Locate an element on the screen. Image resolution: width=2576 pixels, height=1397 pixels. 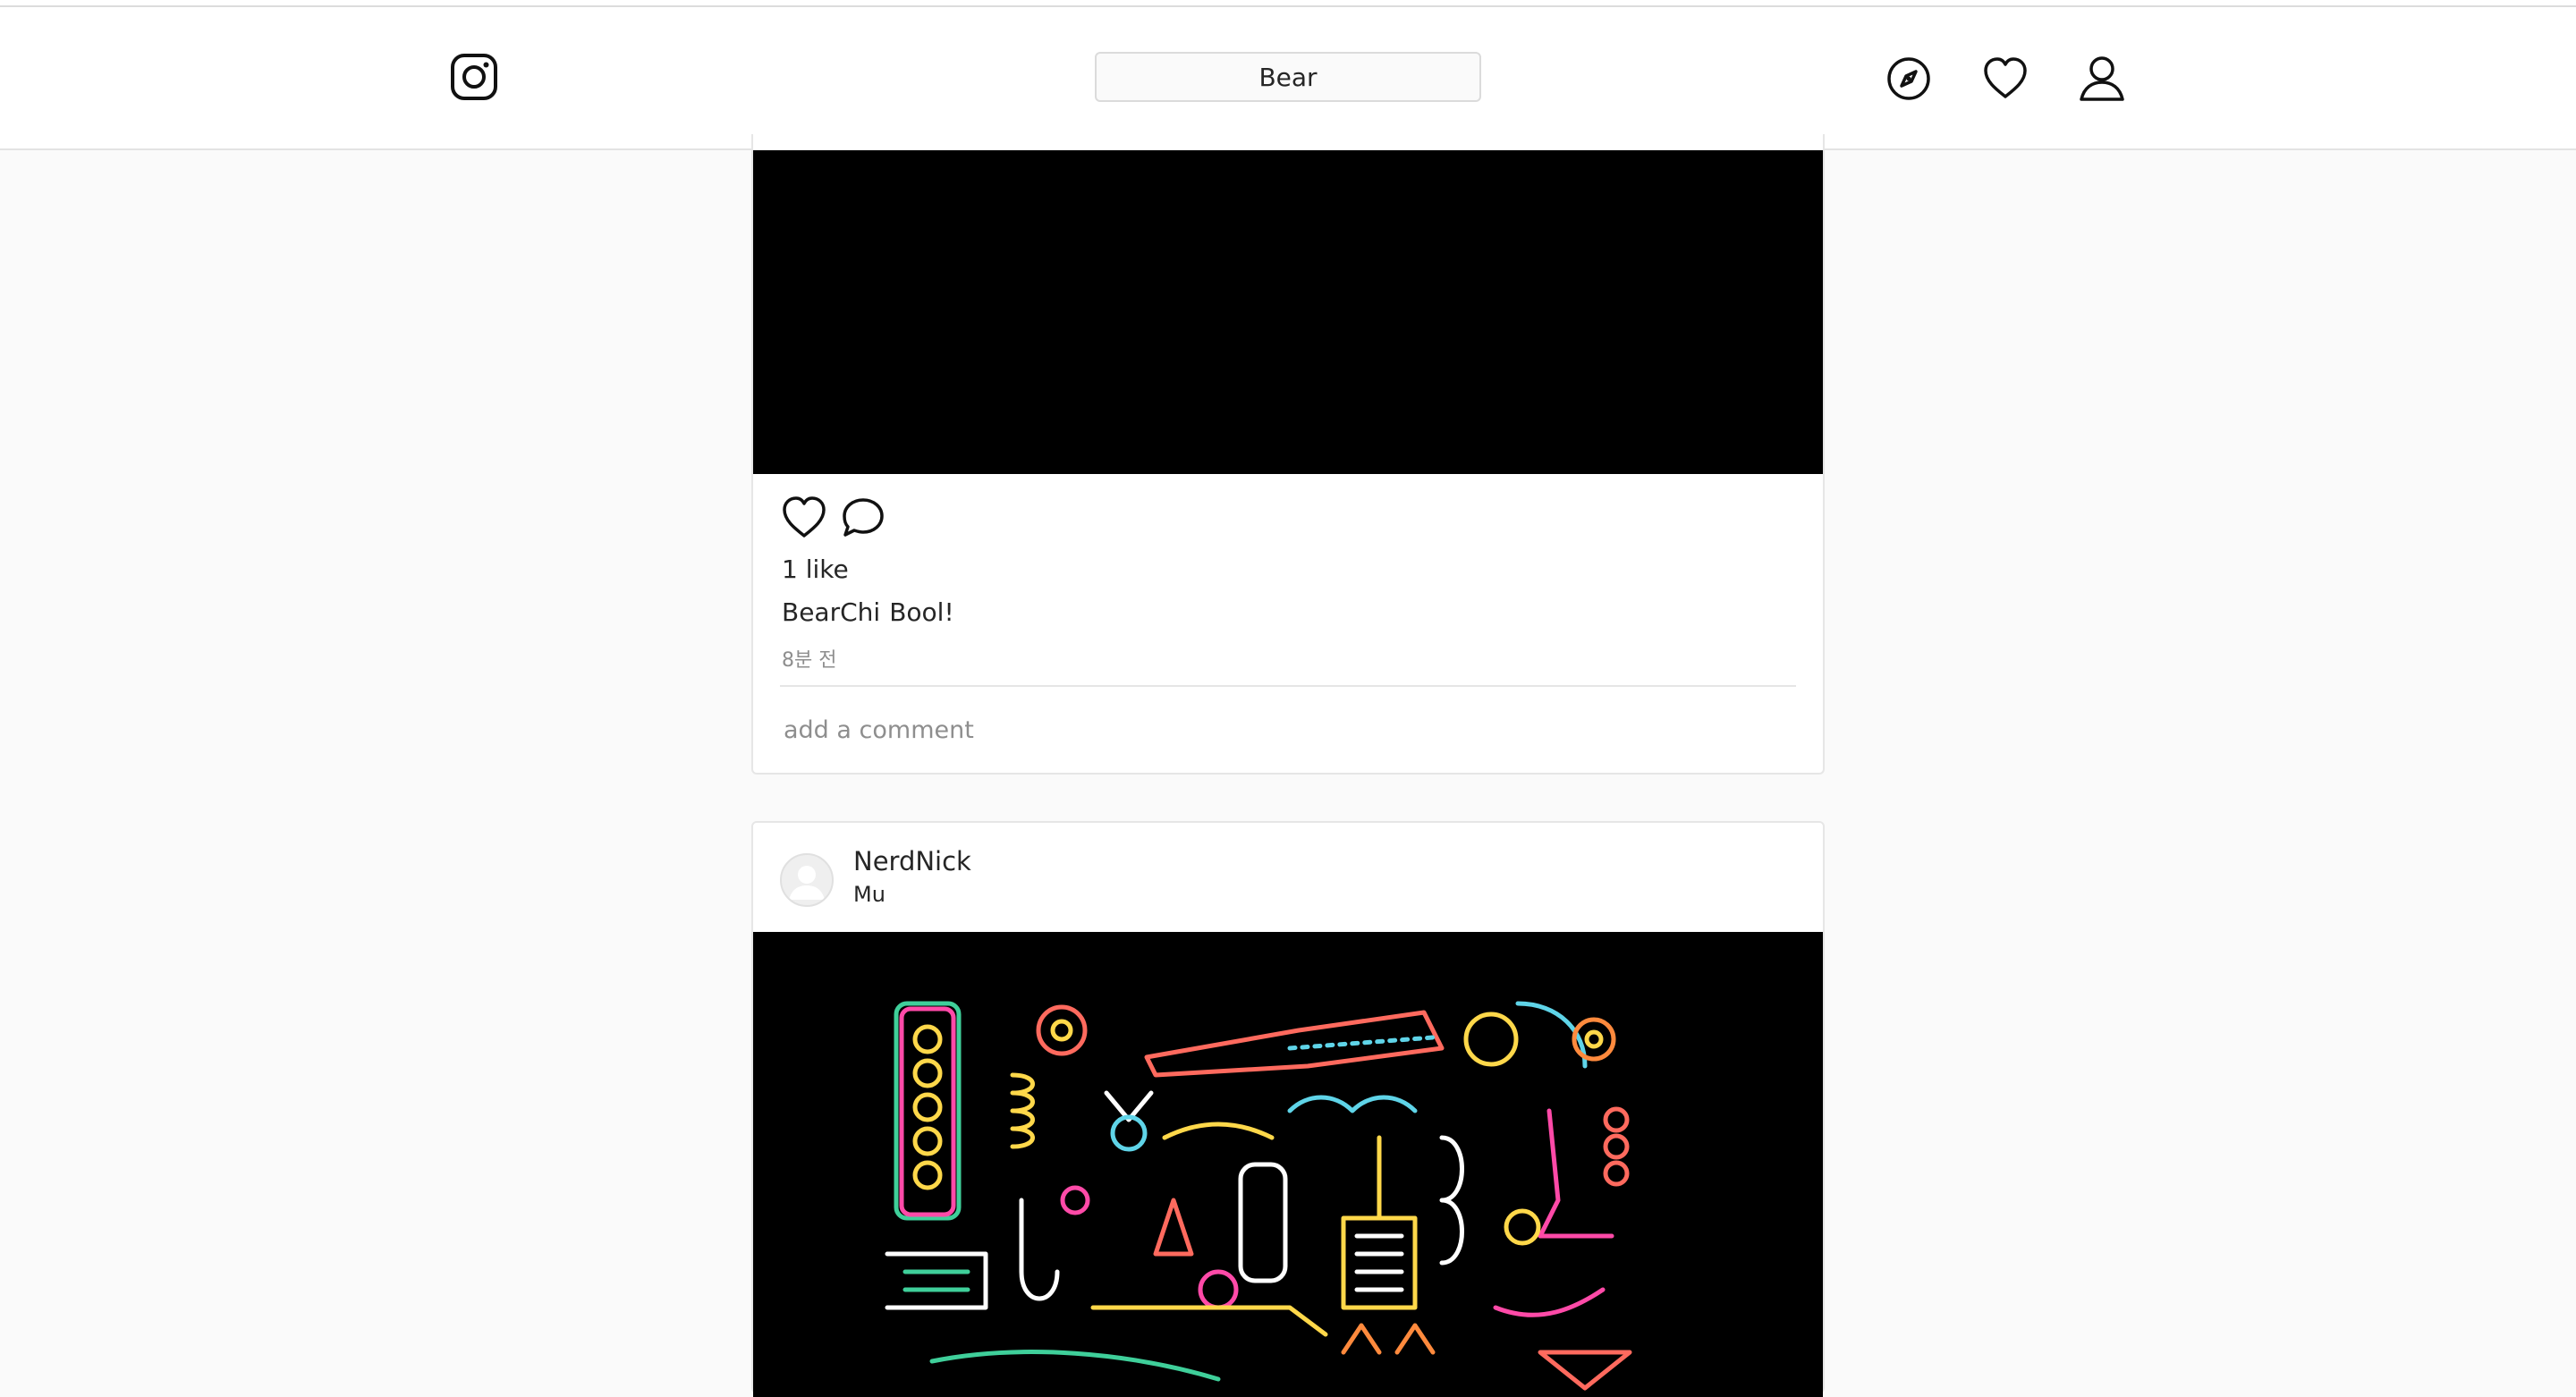
caption-author: BearChi is located at coordinates (831, 612).